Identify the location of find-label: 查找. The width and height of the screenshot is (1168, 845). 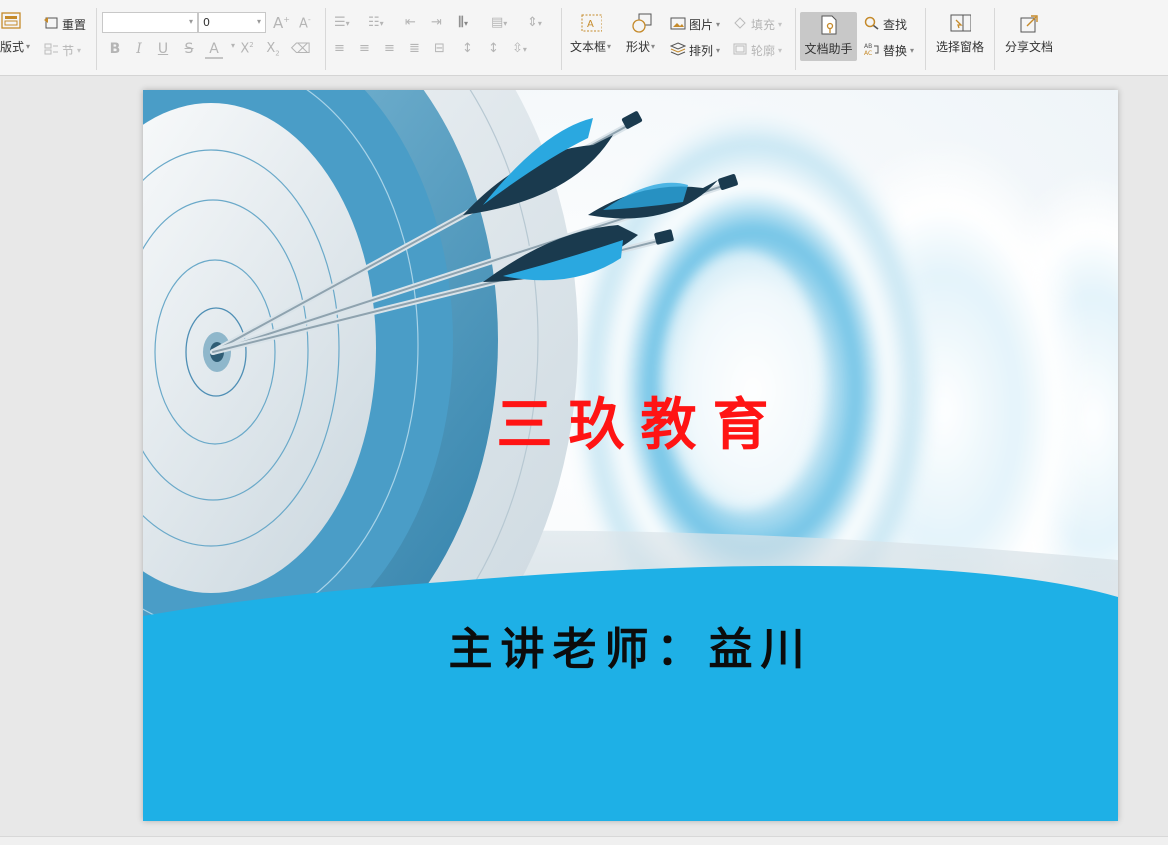
(895, 25).